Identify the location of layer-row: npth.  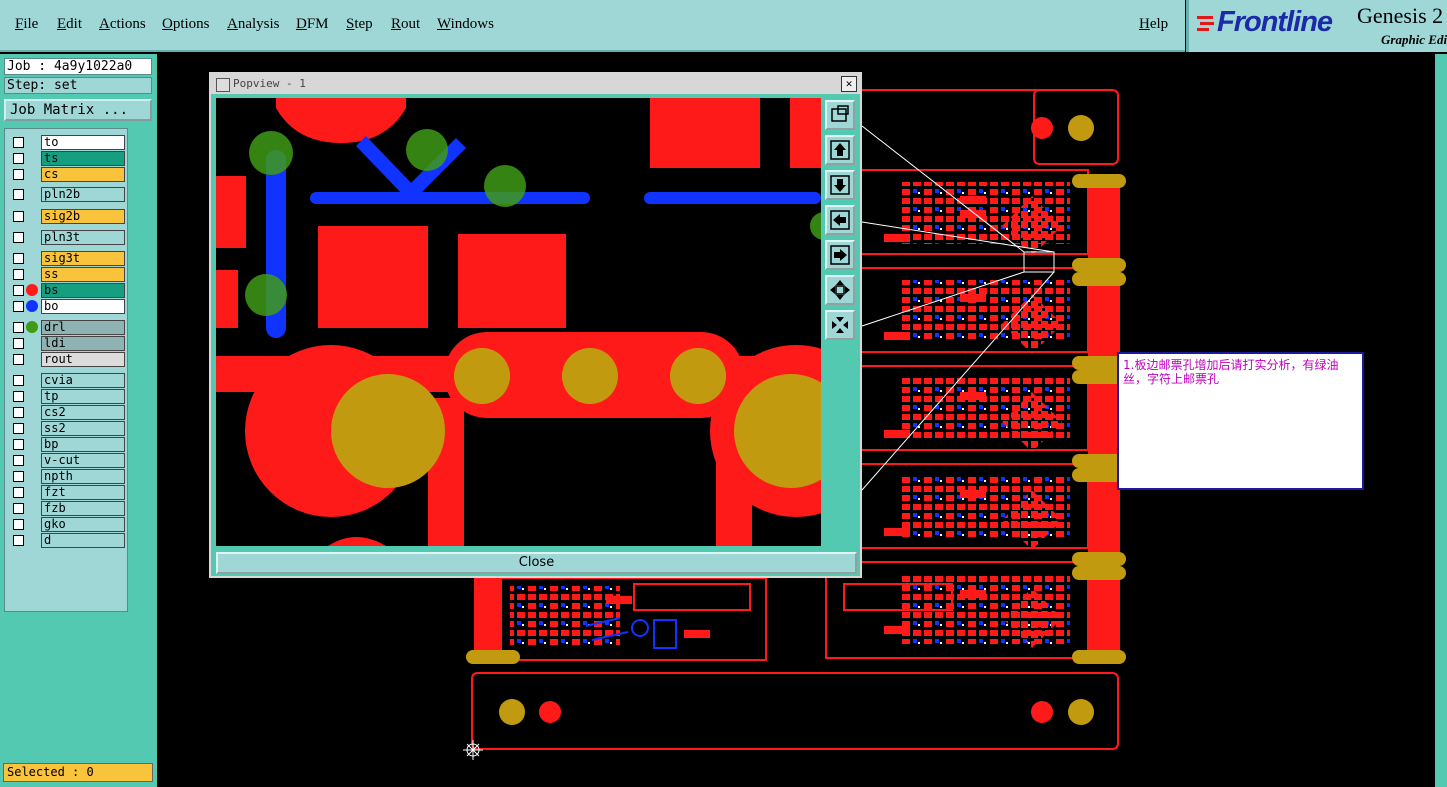
(67, 476).